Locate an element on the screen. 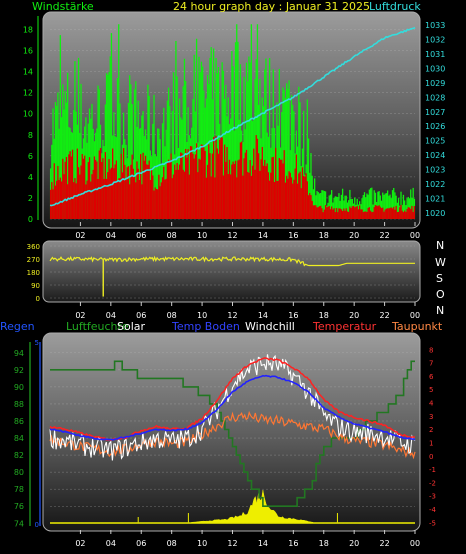  wind-tick-label: 16 is located at coordinates (28, 51).